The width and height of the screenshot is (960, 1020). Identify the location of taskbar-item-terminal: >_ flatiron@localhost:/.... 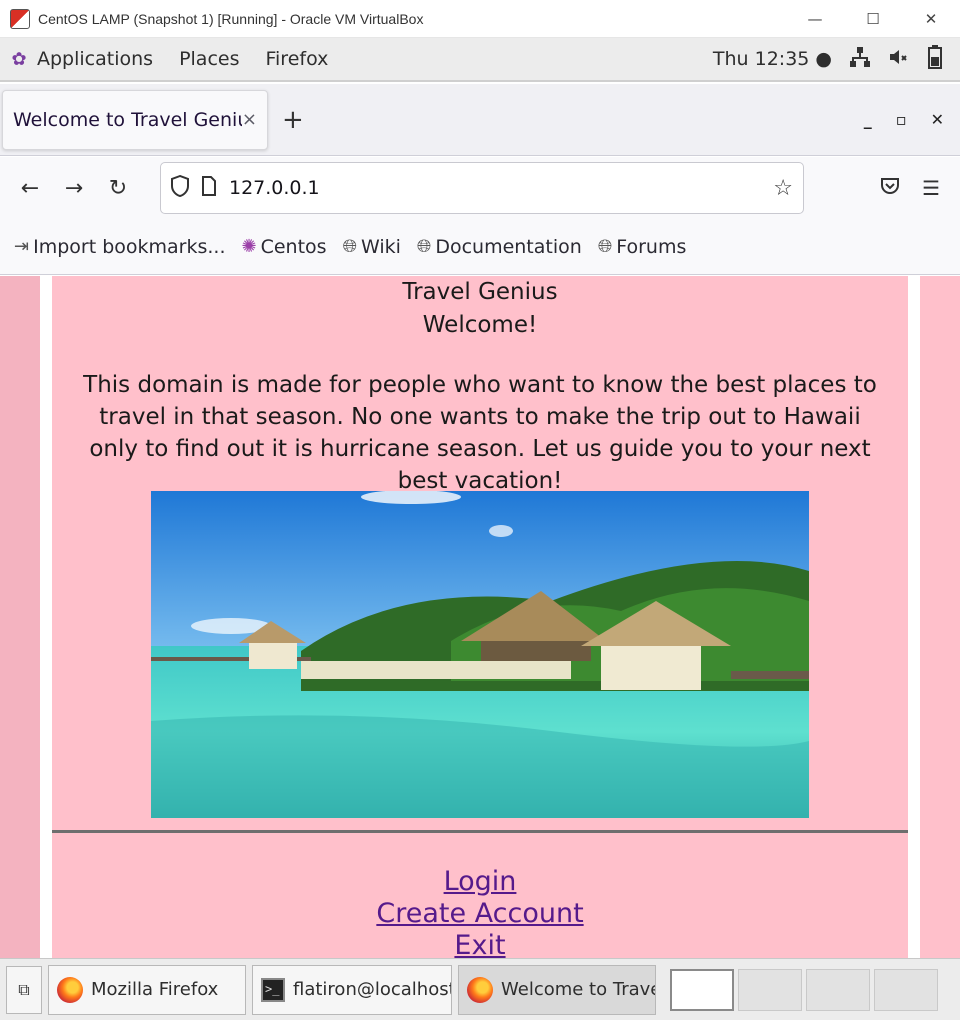
(352, 989).